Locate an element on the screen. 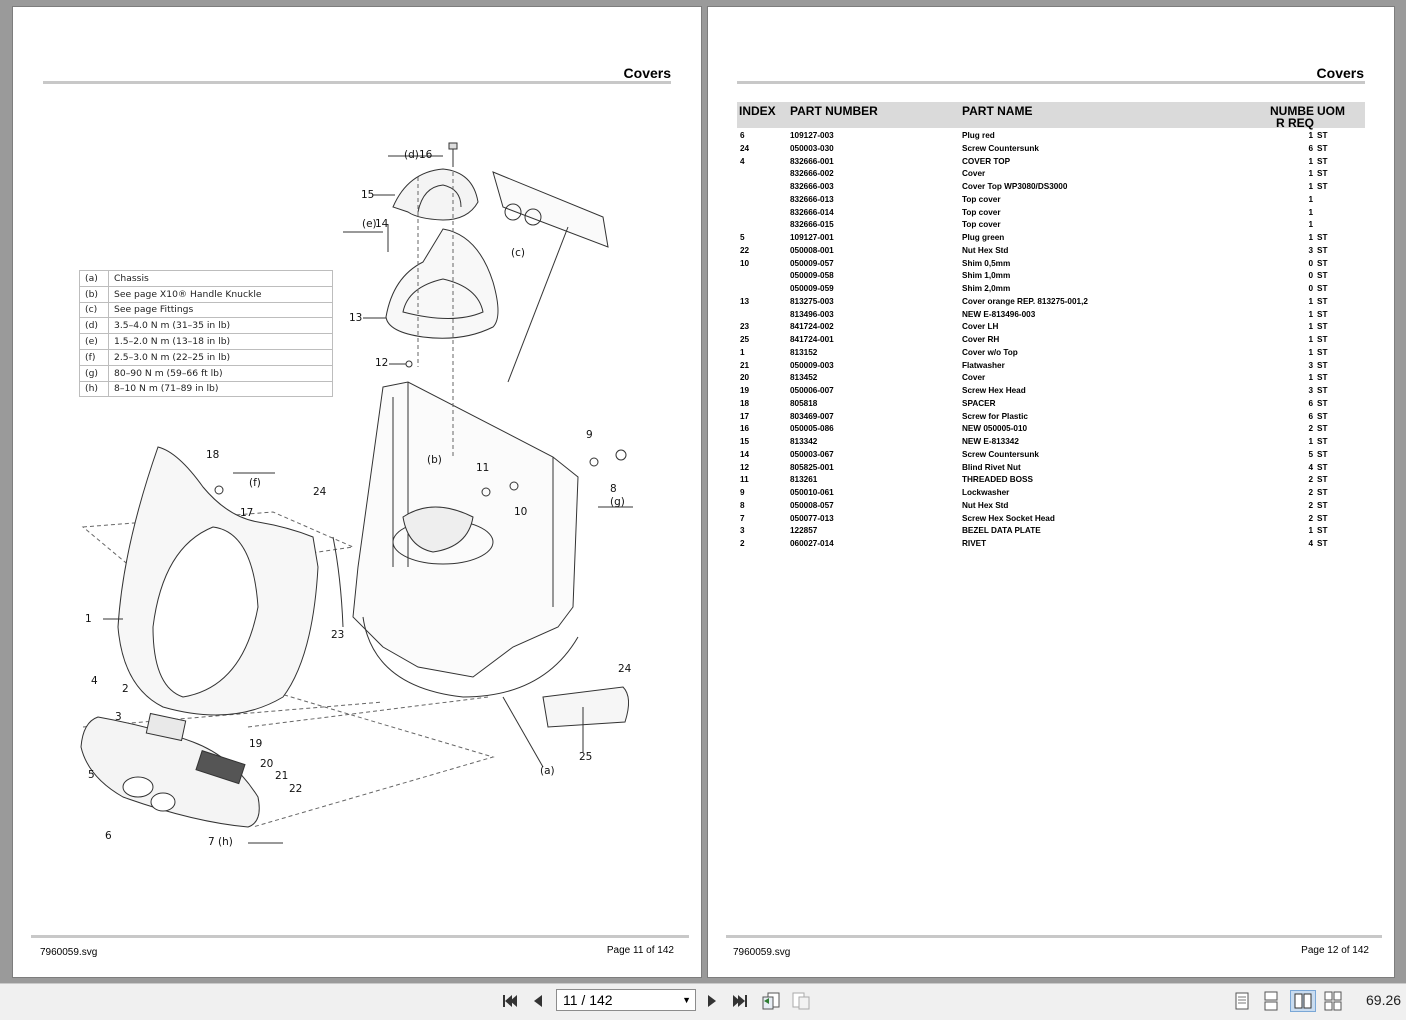 The height and width of the screenshot is (1020, 1406). parts-table-row: 10 050009-057 Shim 0,5mm 0 ST is located at coordinates (1051, 265).